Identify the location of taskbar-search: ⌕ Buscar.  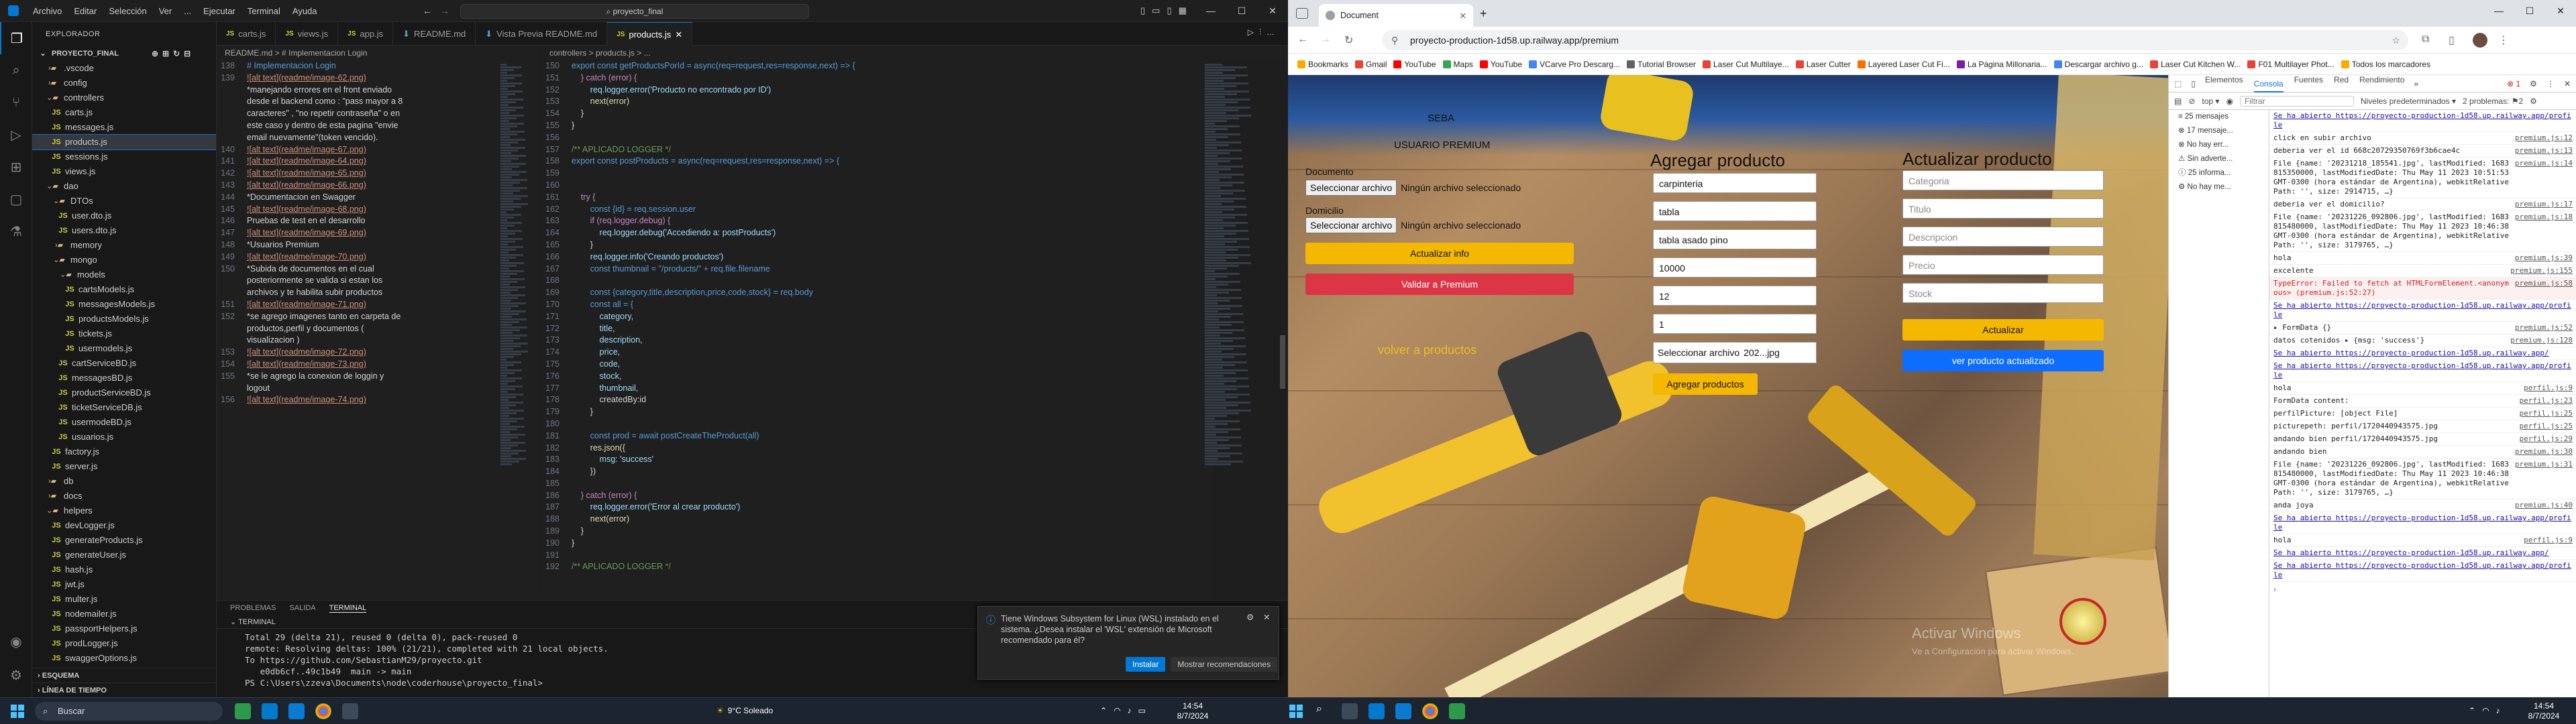
(129, 711).